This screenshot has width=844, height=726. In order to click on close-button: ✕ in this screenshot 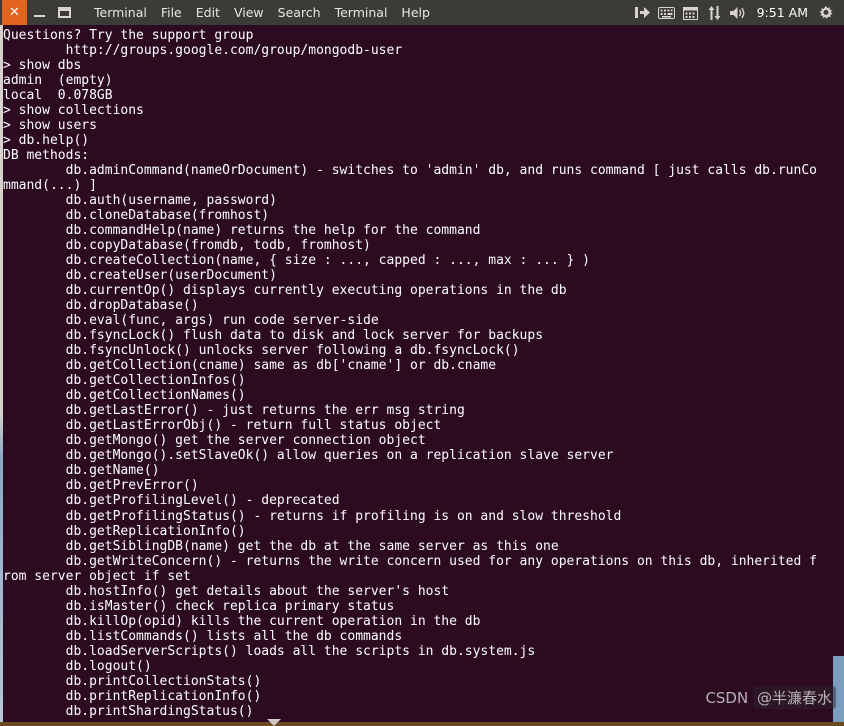, I will do `click(14, 12)`.